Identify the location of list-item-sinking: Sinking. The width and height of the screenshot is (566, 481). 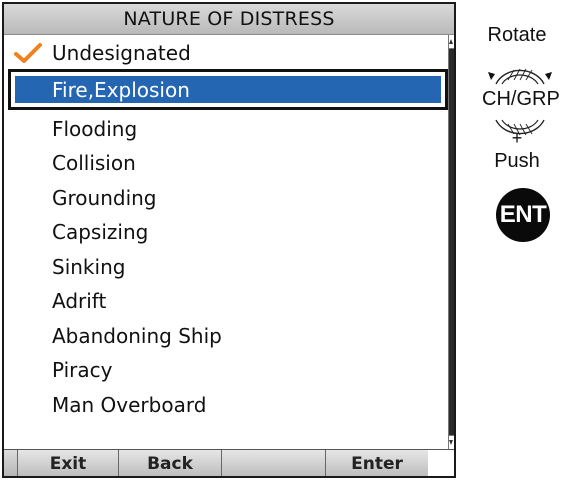
(226, 267).